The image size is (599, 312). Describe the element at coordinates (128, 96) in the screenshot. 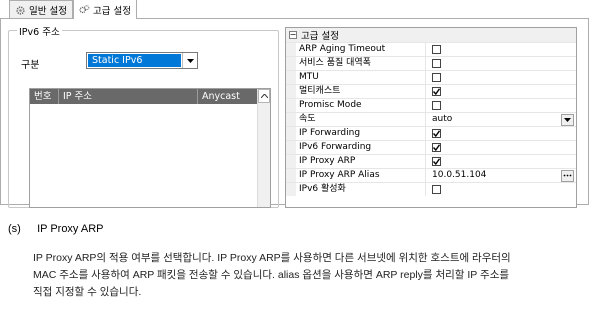

I see `column-header-ip-address: IP 주소` at that location.